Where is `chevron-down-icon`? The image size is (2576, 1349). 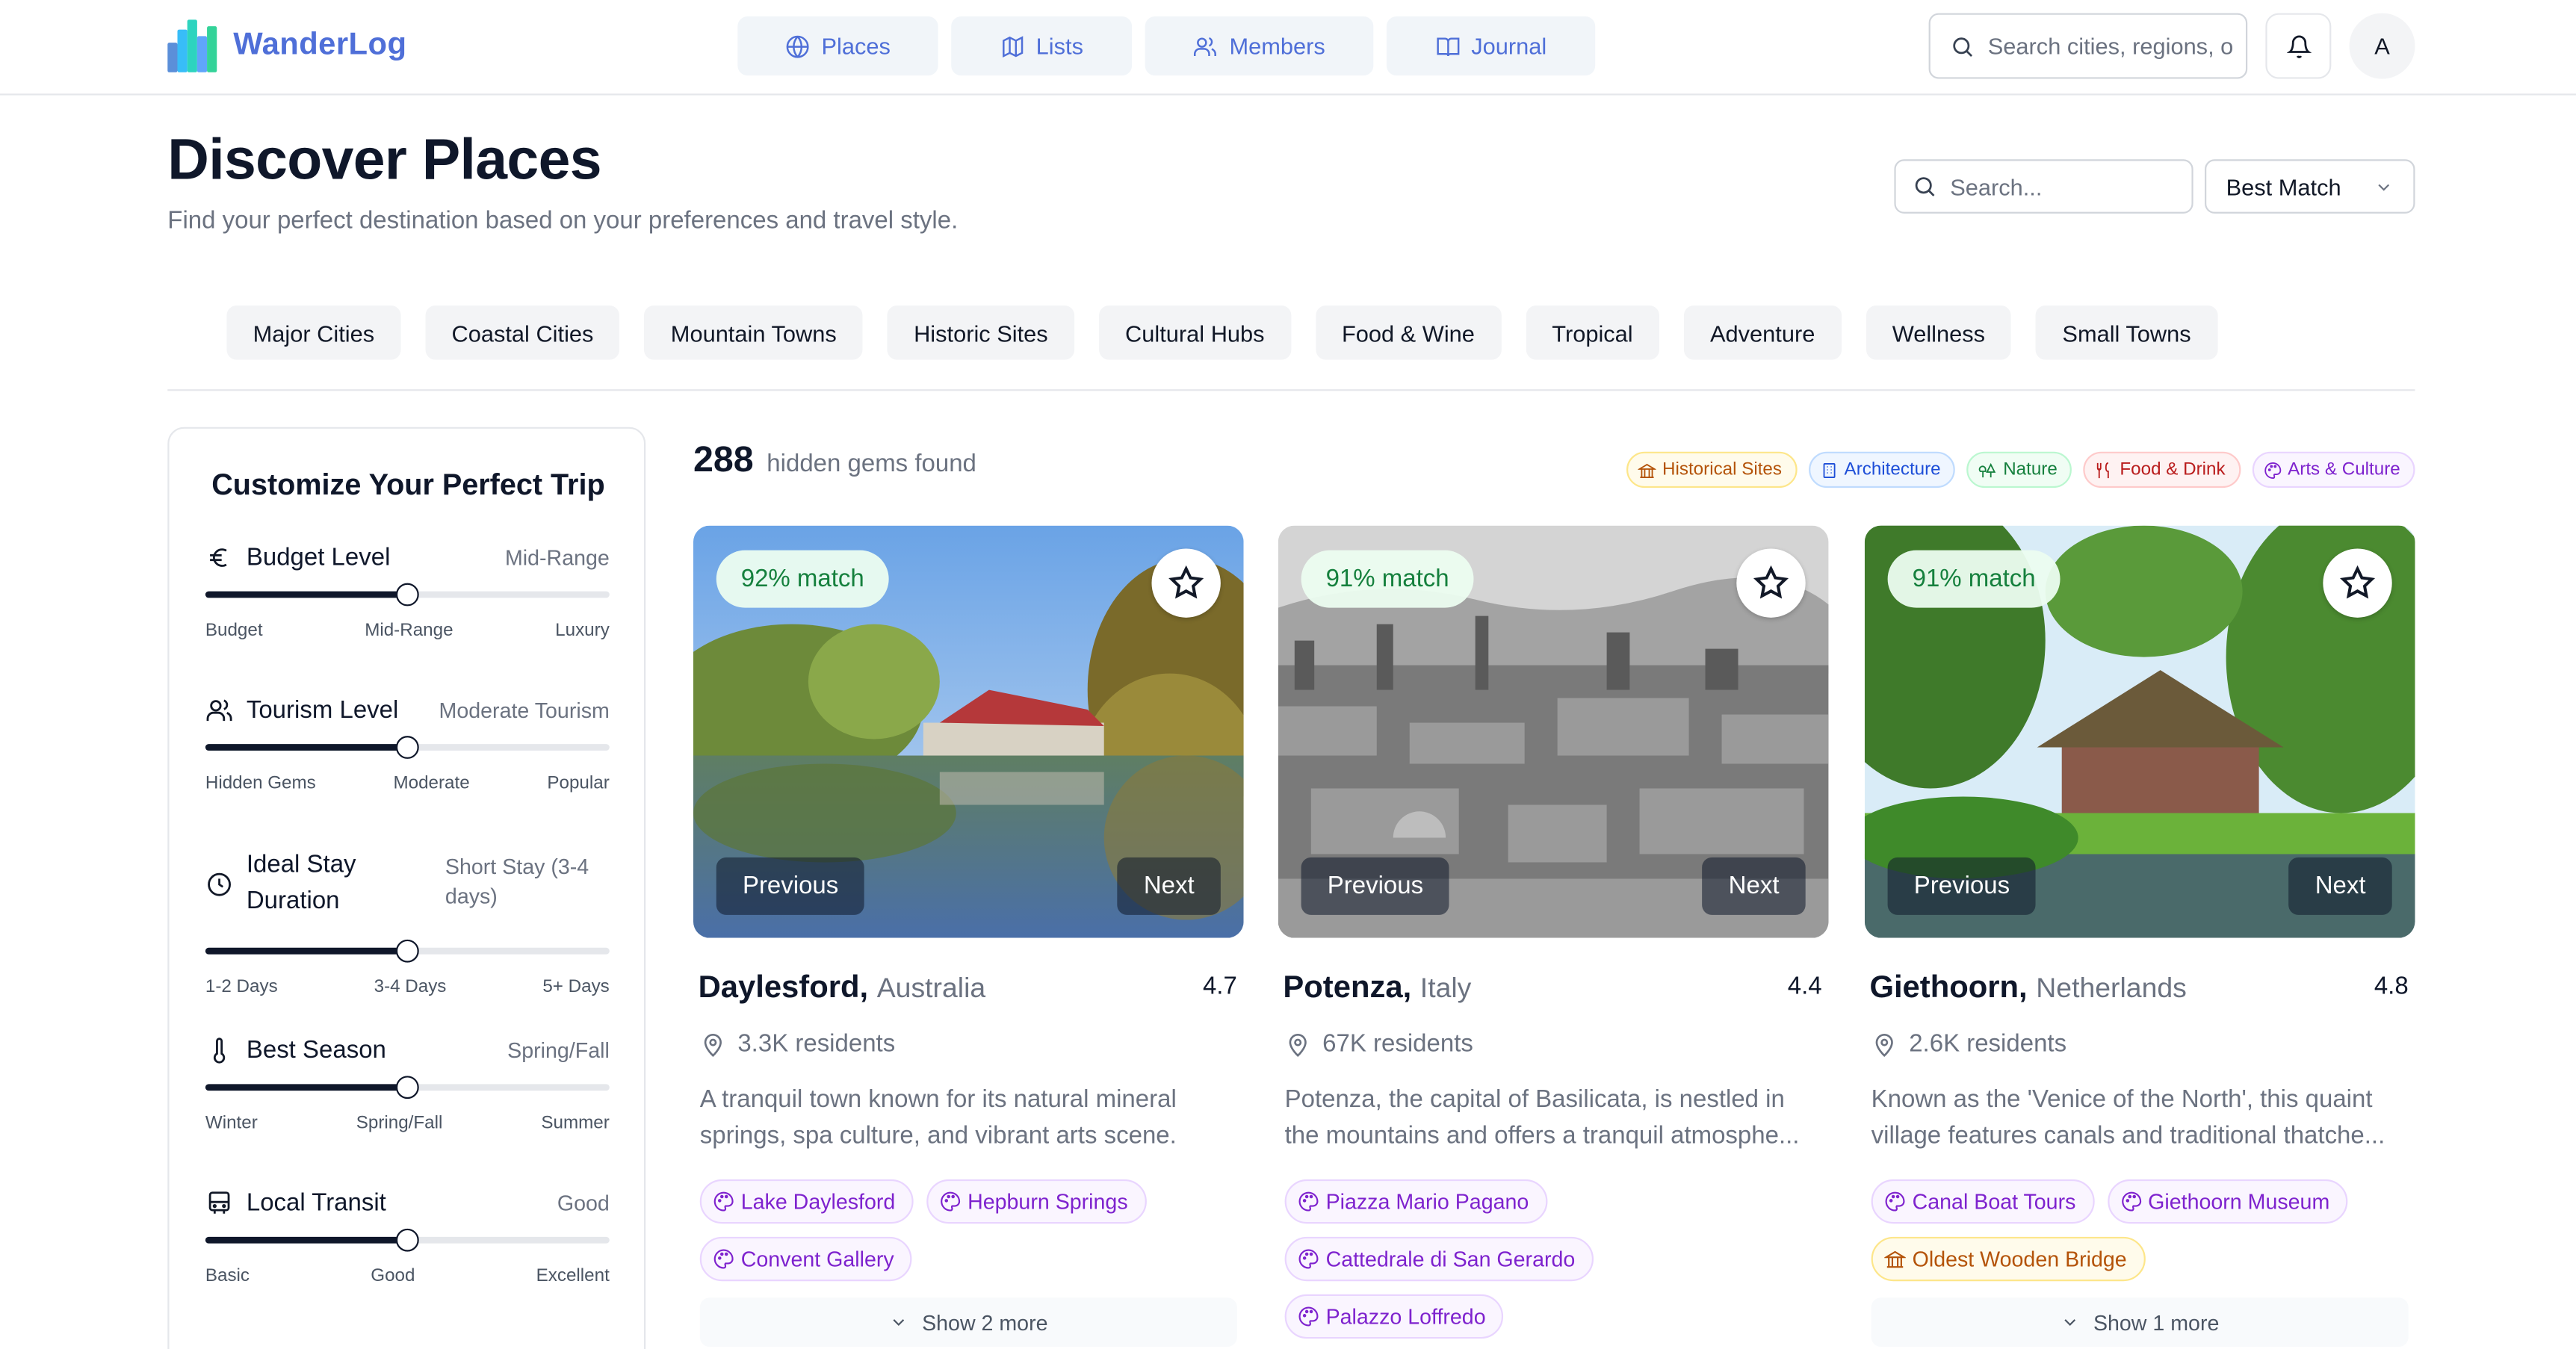
chevron-down-icon is located at coordinates (2070, 1323).